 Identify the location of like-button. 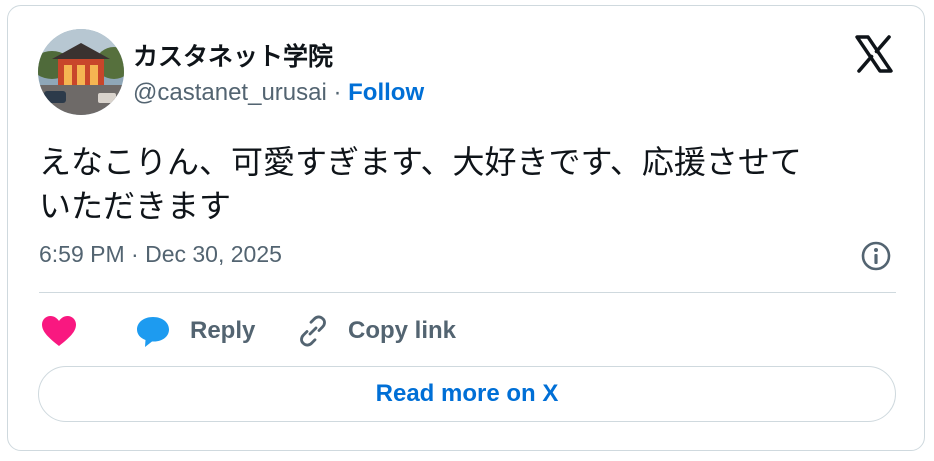
(59, 331).